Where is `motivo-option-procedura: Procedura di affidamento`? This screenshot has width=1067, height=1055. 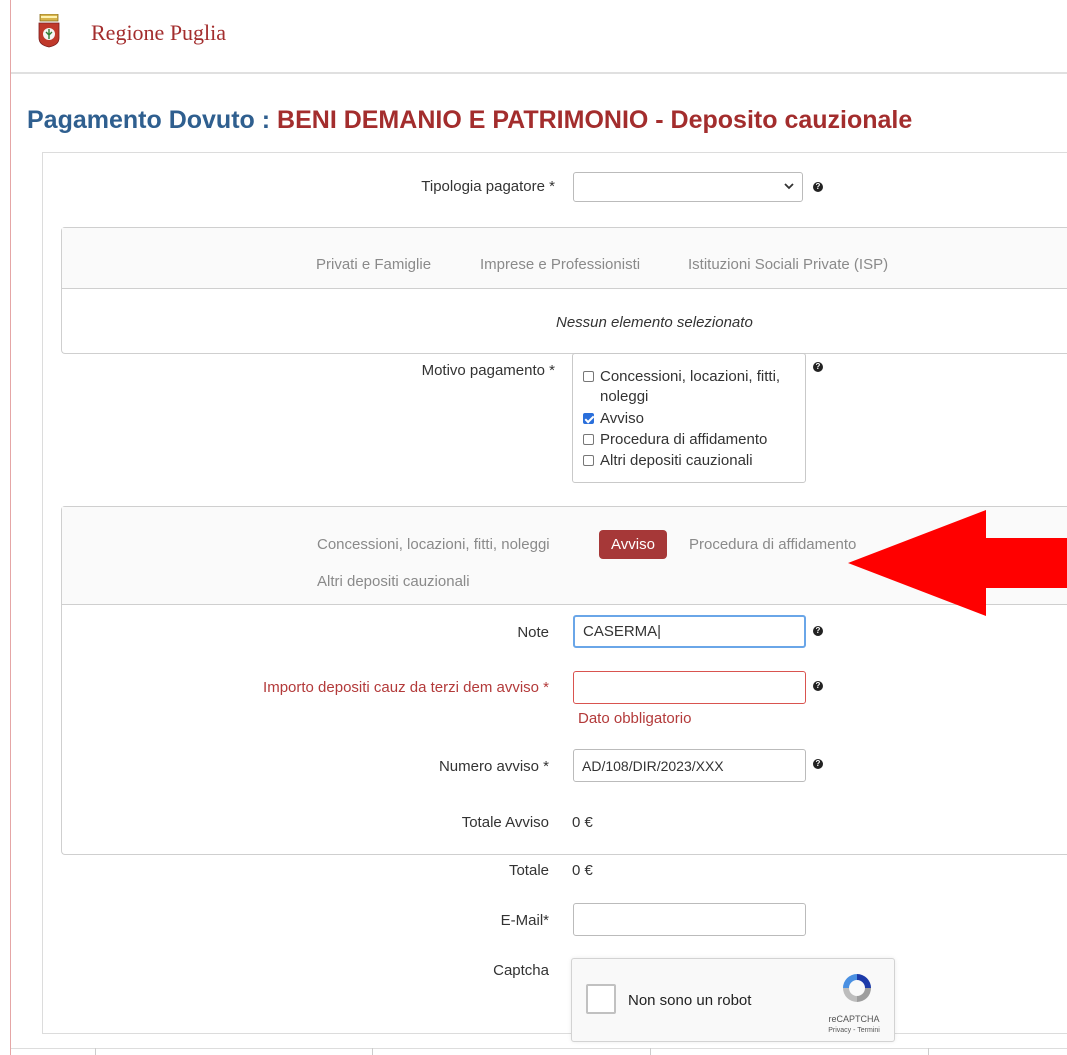
motivo-option-procedura: Procedura di affidamento is located at coordinates (694, 440).